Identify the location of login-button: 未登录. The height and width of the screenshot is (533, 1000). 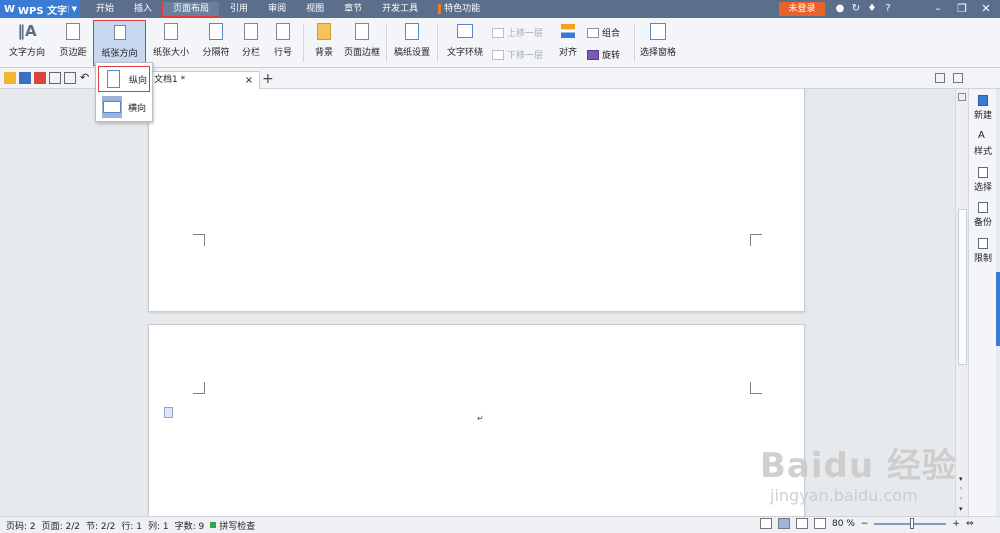
(802, 9).